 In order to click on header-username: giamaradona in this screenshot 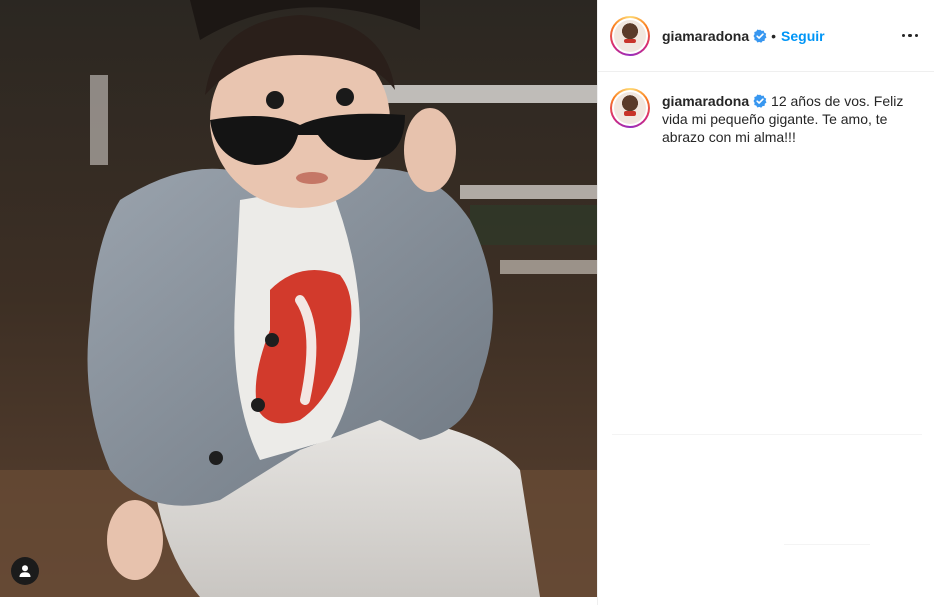, I will do `click(705, 36)`.